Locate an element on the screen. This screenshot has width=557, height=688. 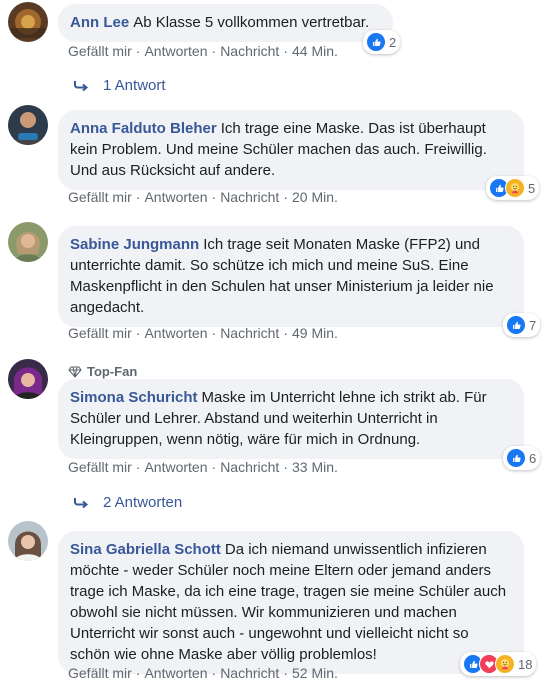
comment-author: Anna Falduto Bleher is located at coordinates (143, 128).